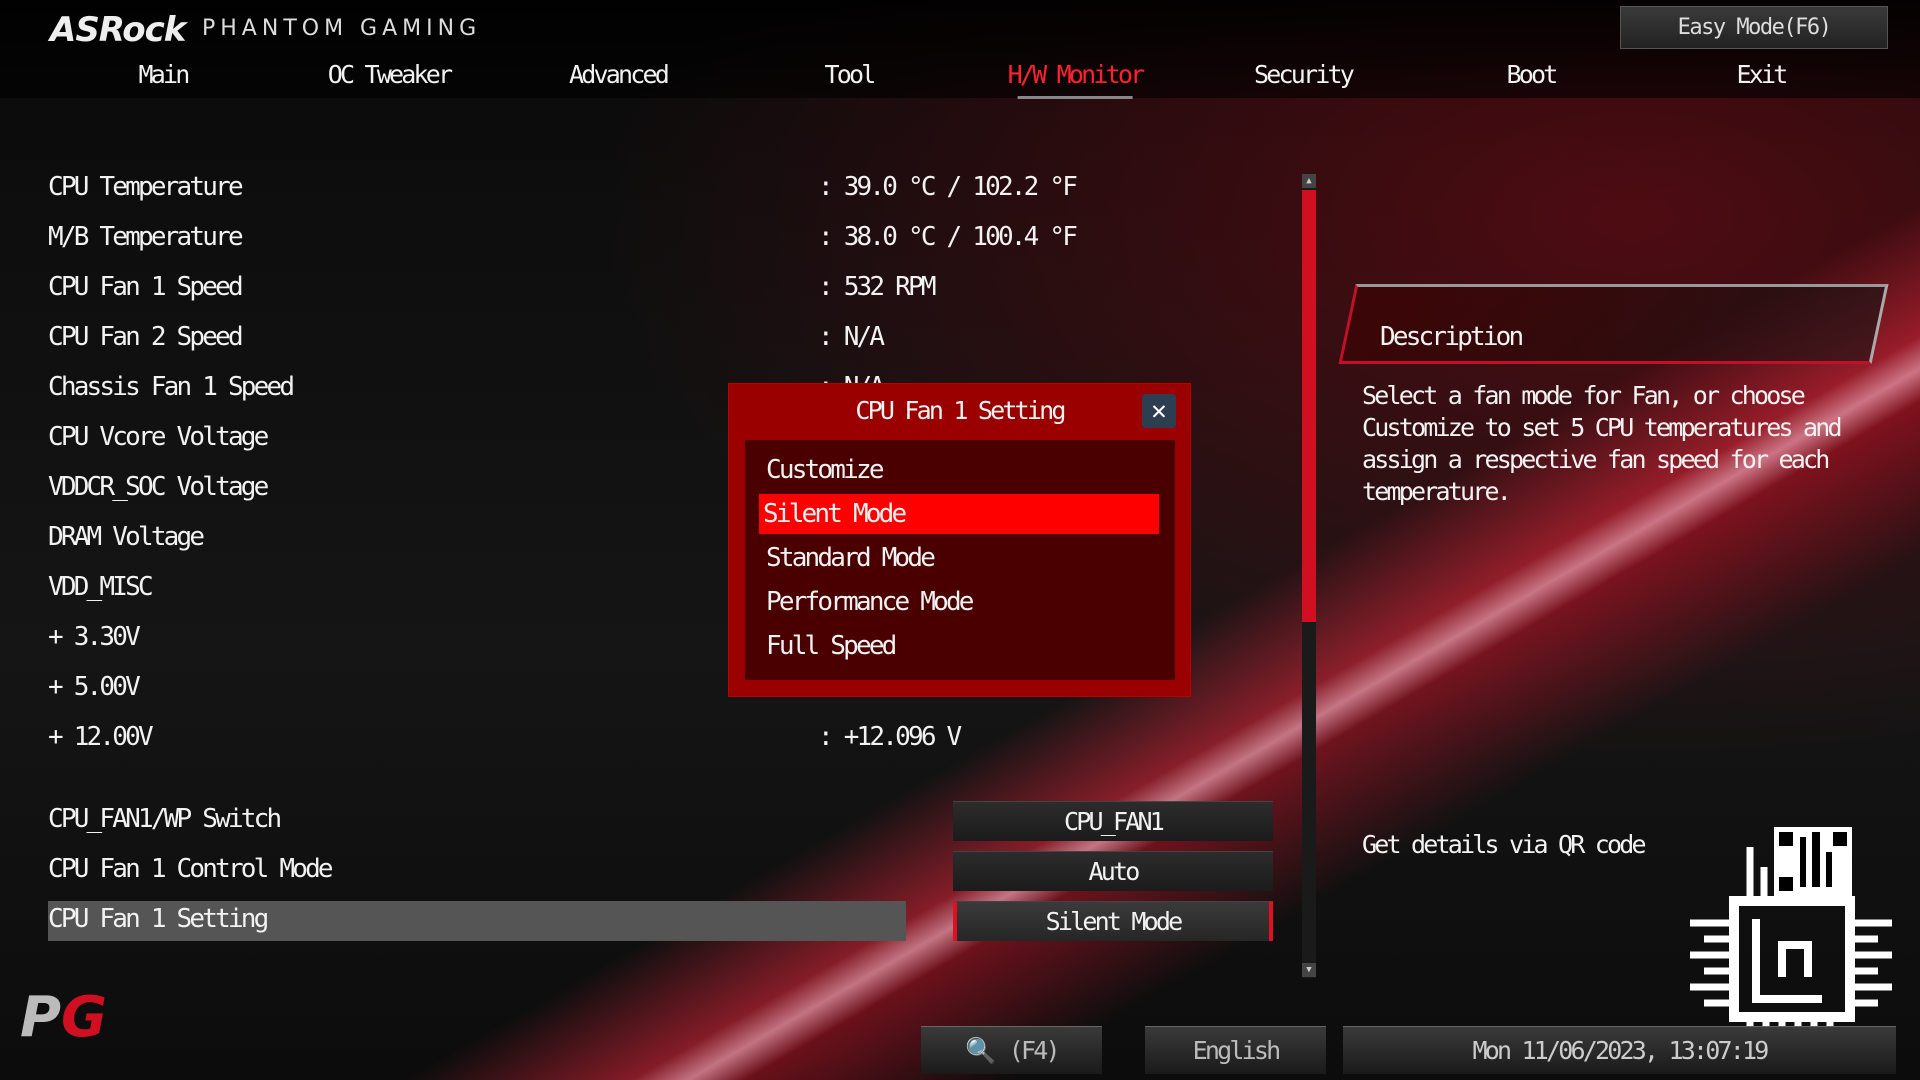 The image size is (1920, 1080). What do you see at coordinates (1113, 821) in the screenshot?
I see `fan-switch-dropdown: CPU_FAN1` at bounding box center [1113, 821].